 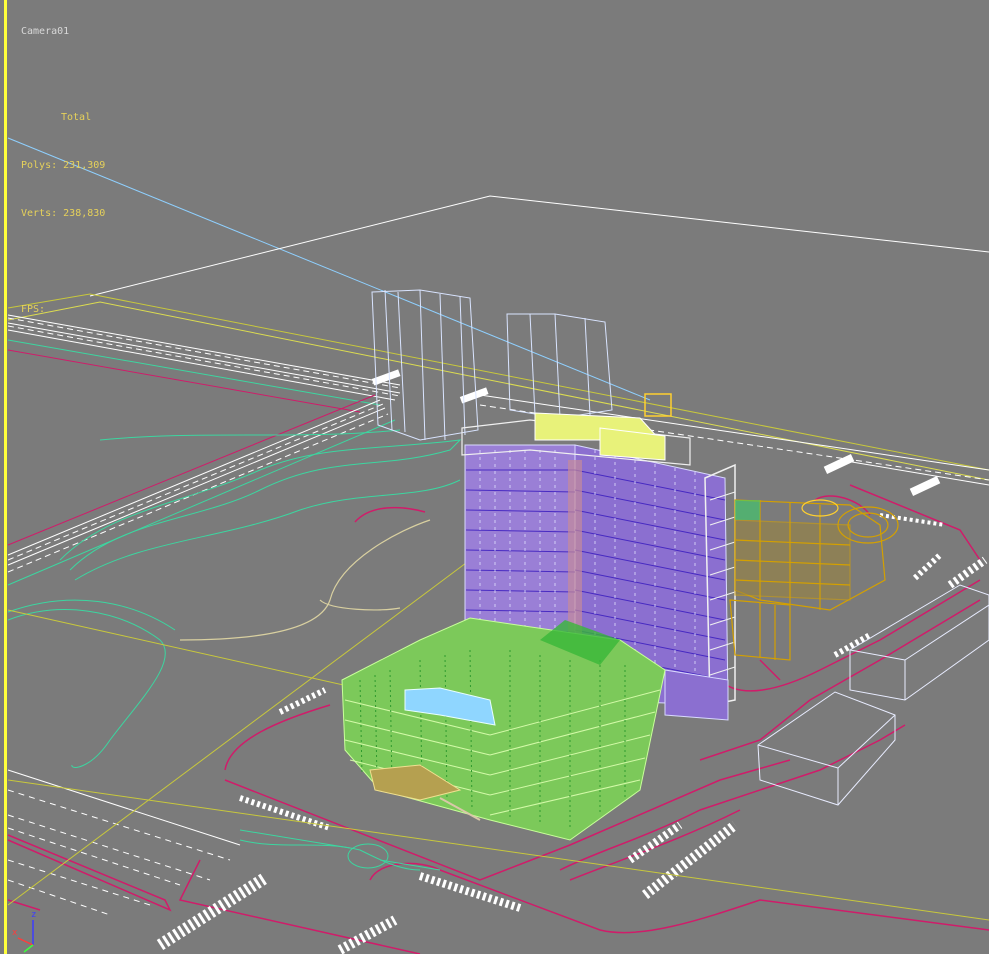 I want to click on garden-path, so click(x=305, y=580).